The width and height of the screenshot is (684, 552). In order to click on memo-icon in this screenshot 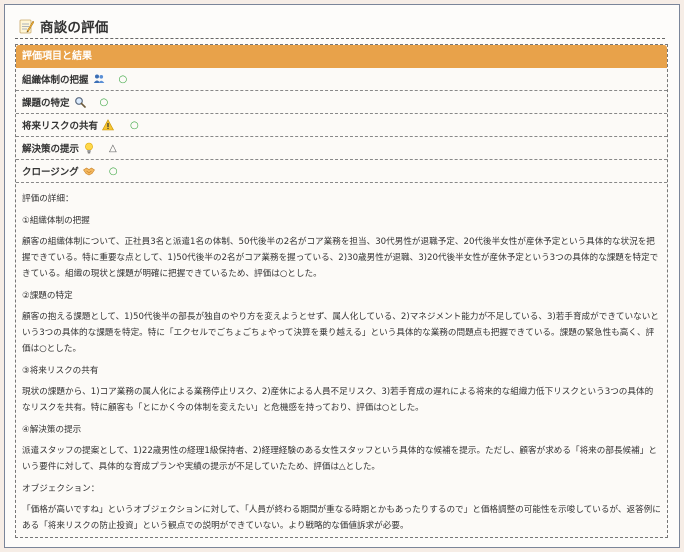, I will do `click(26, 26)`.